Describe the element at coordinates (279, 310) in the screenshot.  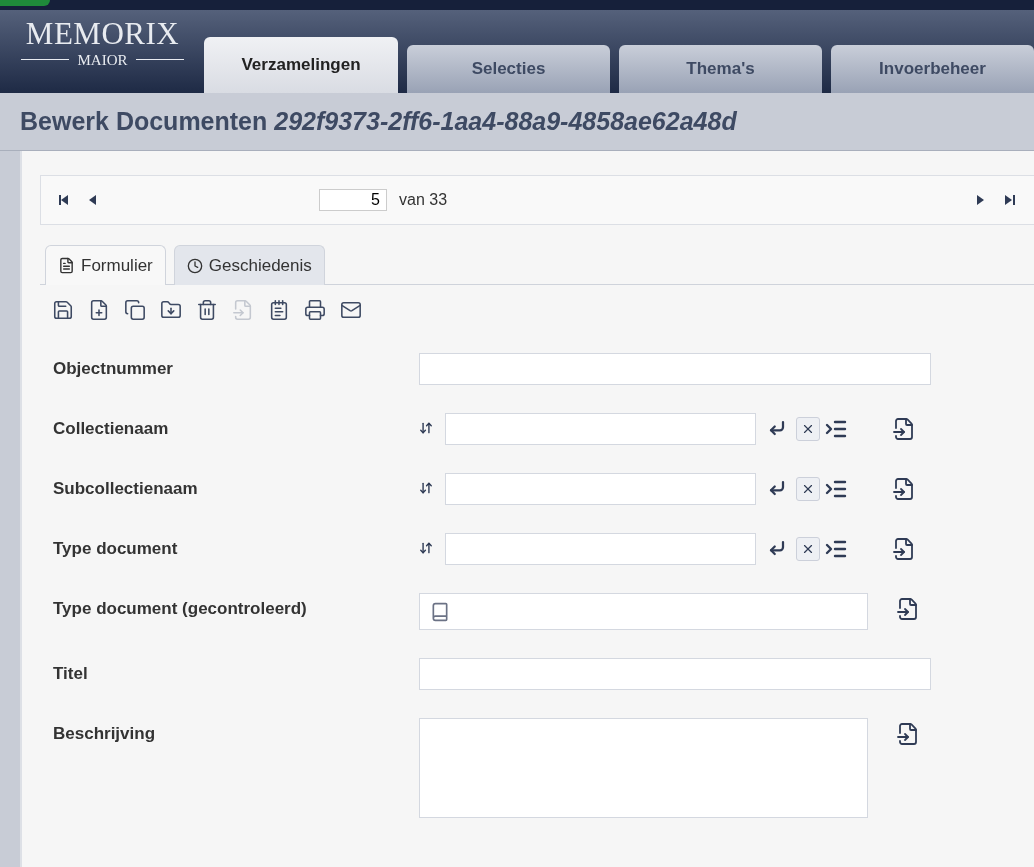
I see `notepad-icon` at that location.